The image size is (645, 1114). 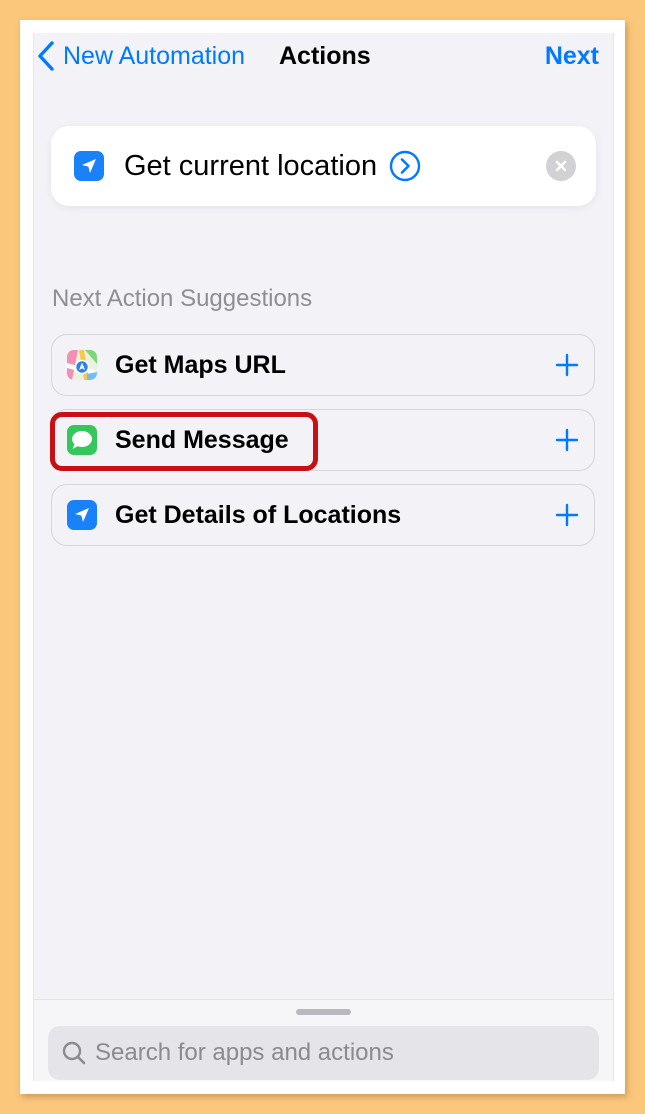 What do you see at coordinates (200, 365) in the screenshot?
I see `suggestion-label: Get Maps URL` at bounding box center [200, 365].